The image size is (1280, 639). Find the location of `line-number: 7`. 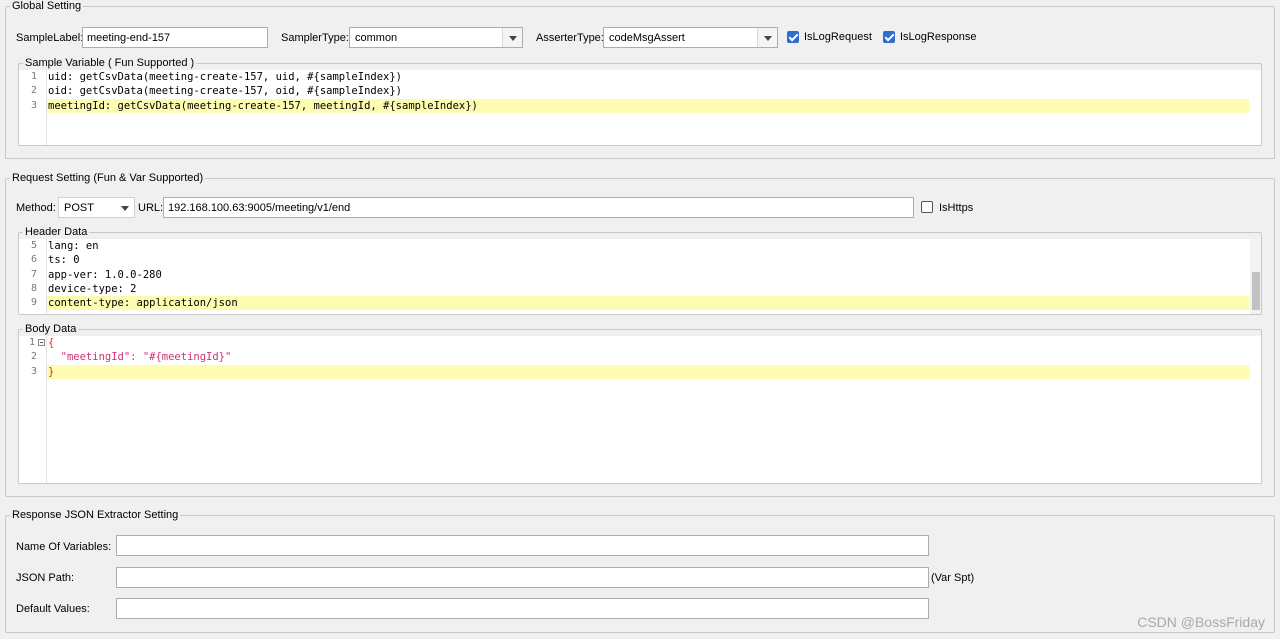

line-number: 7 is located at coordinates (33, 274).